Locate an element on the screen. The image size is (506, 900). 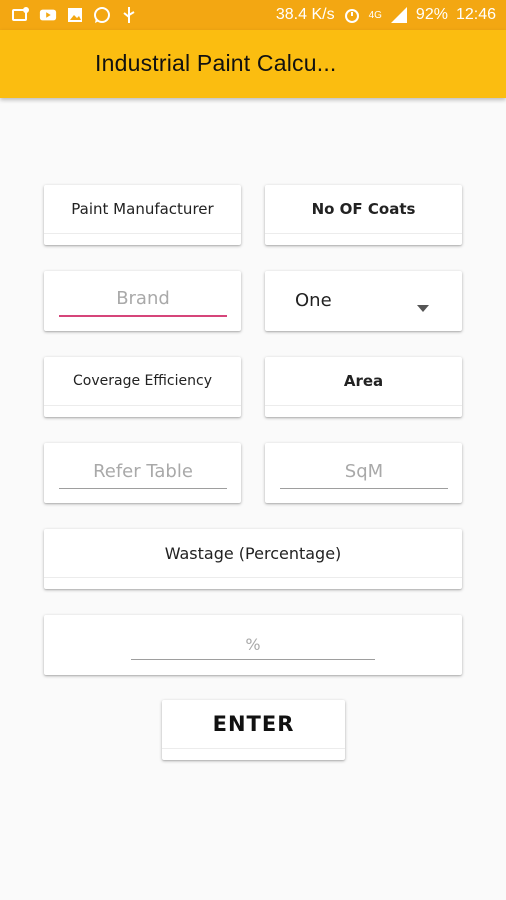
area-input: SqM is located at coordinates (364, 471).